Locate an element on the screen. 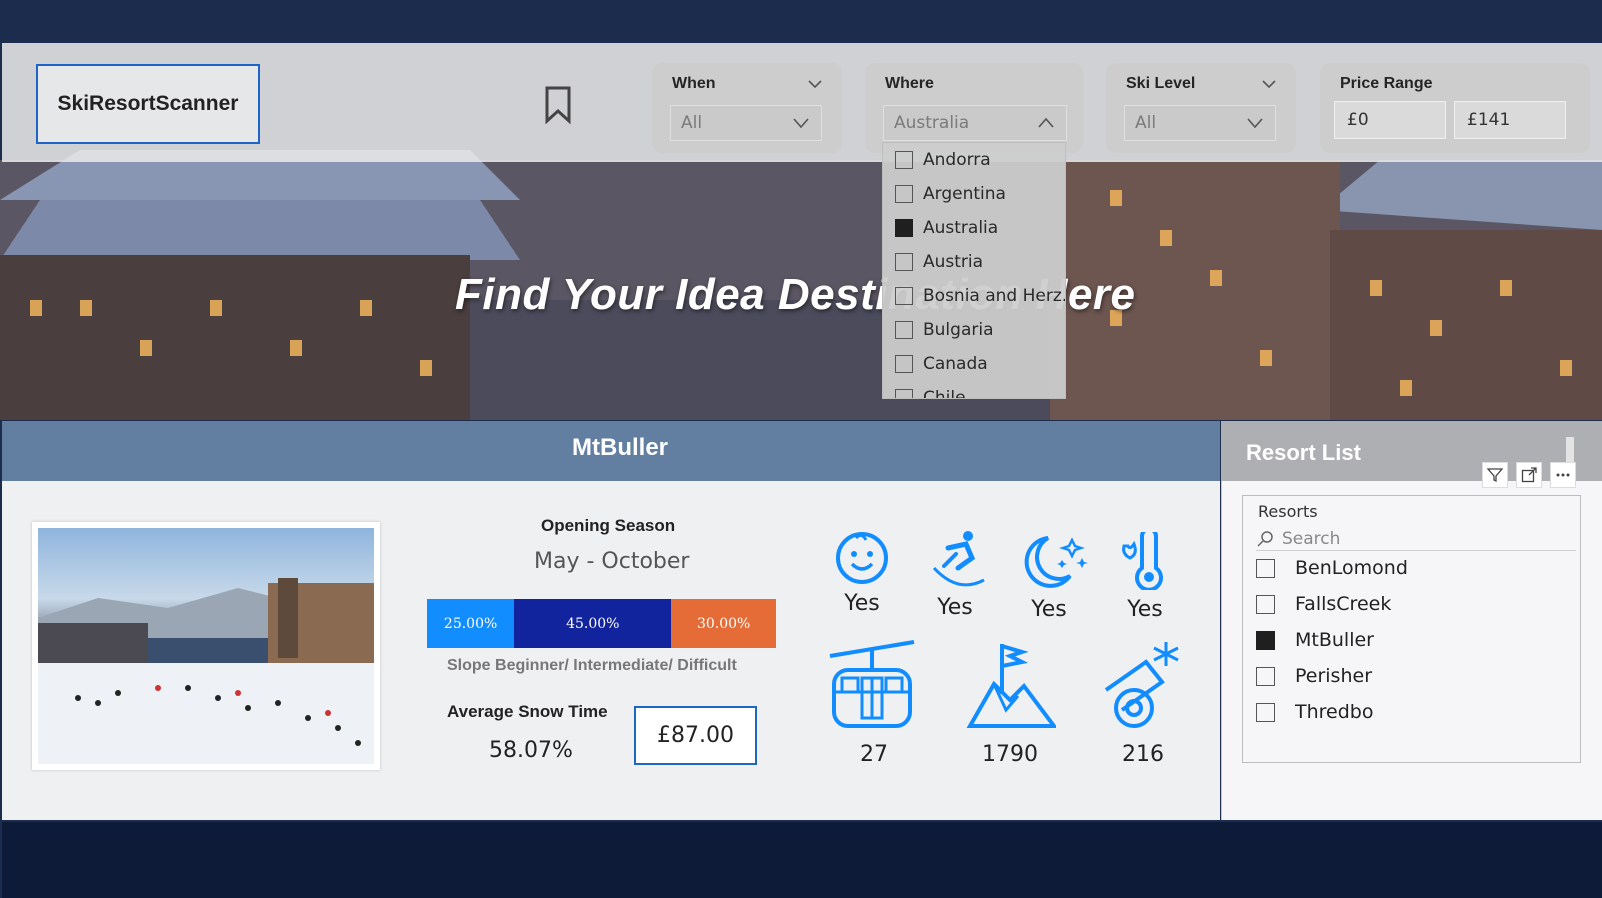  resort-list-item: Thredbo is located at coordinates (1314, 712).